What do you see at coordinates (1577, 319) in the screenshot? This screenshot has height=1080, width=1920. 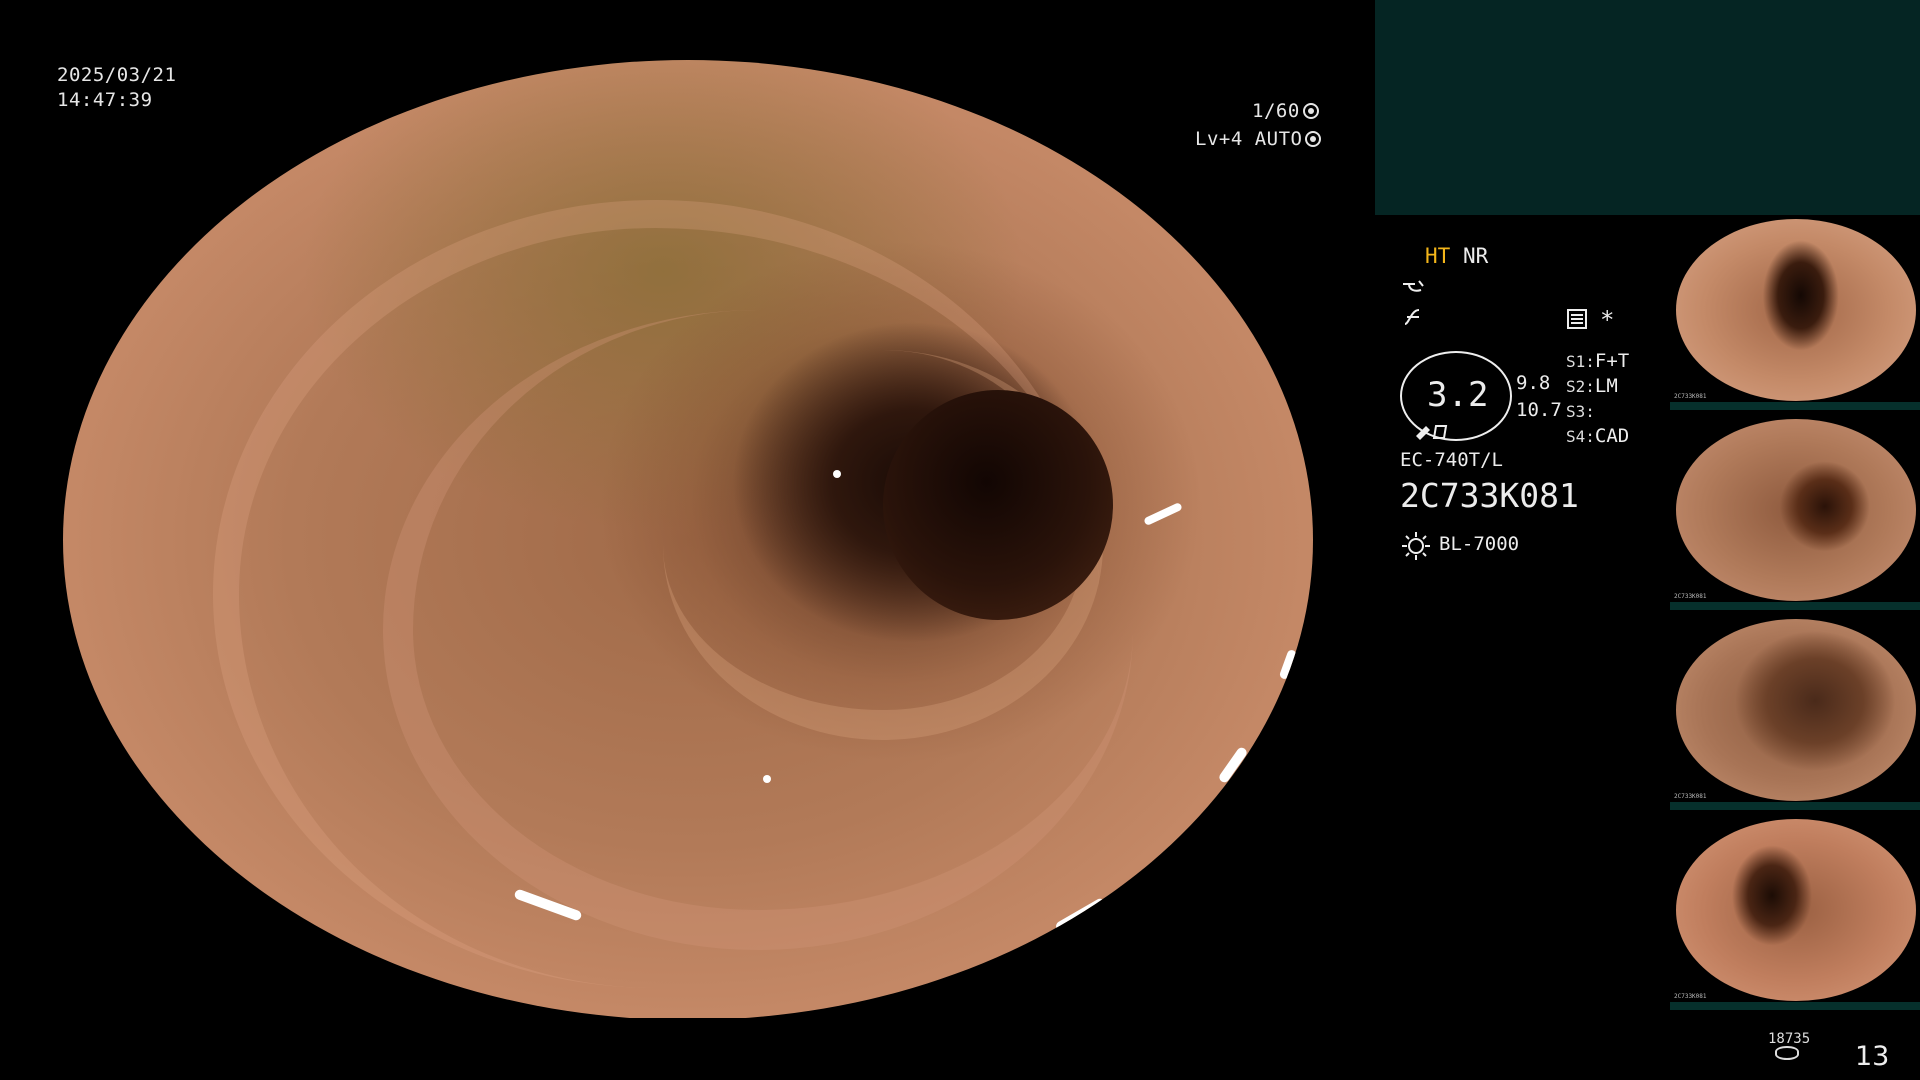 I see `settings-panel-icon` at bounding box center [1577, 319].